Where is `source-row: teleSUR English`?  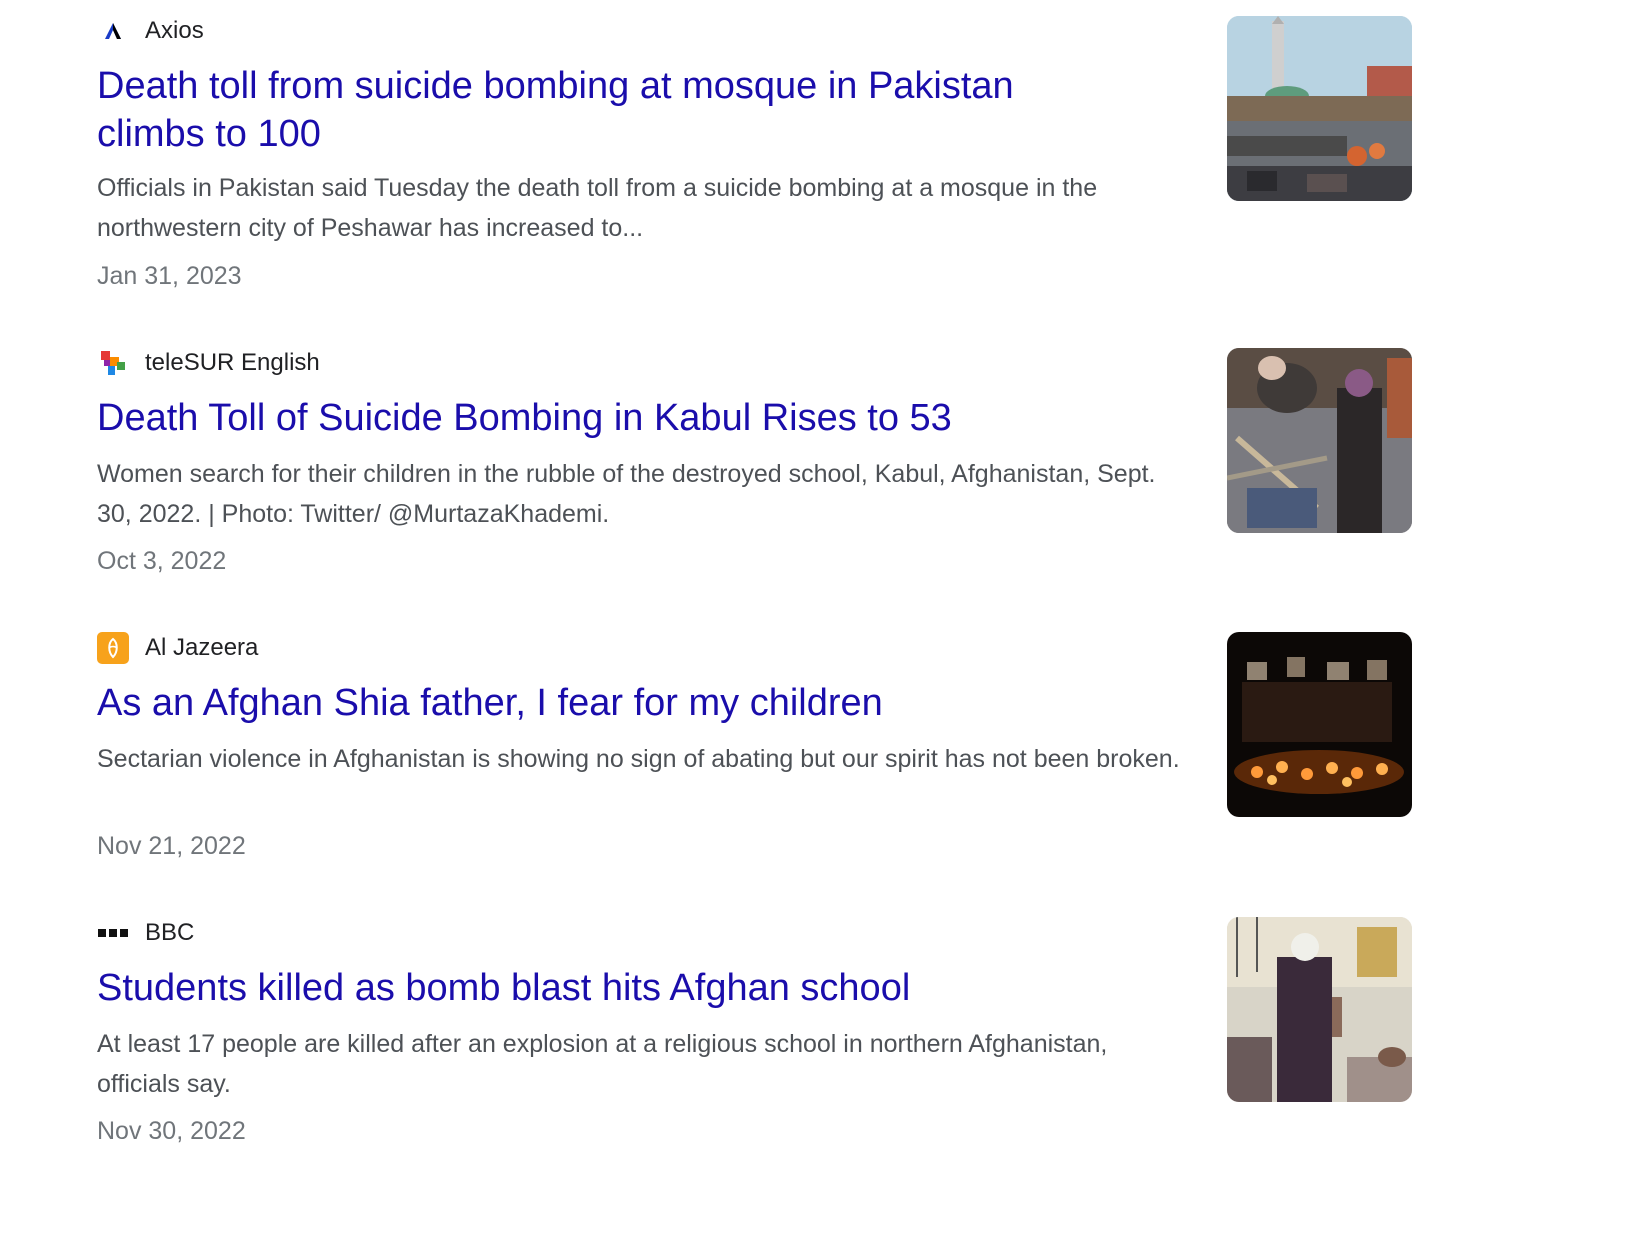 source-row: teleSUR English is located at coordinates (208, 363).